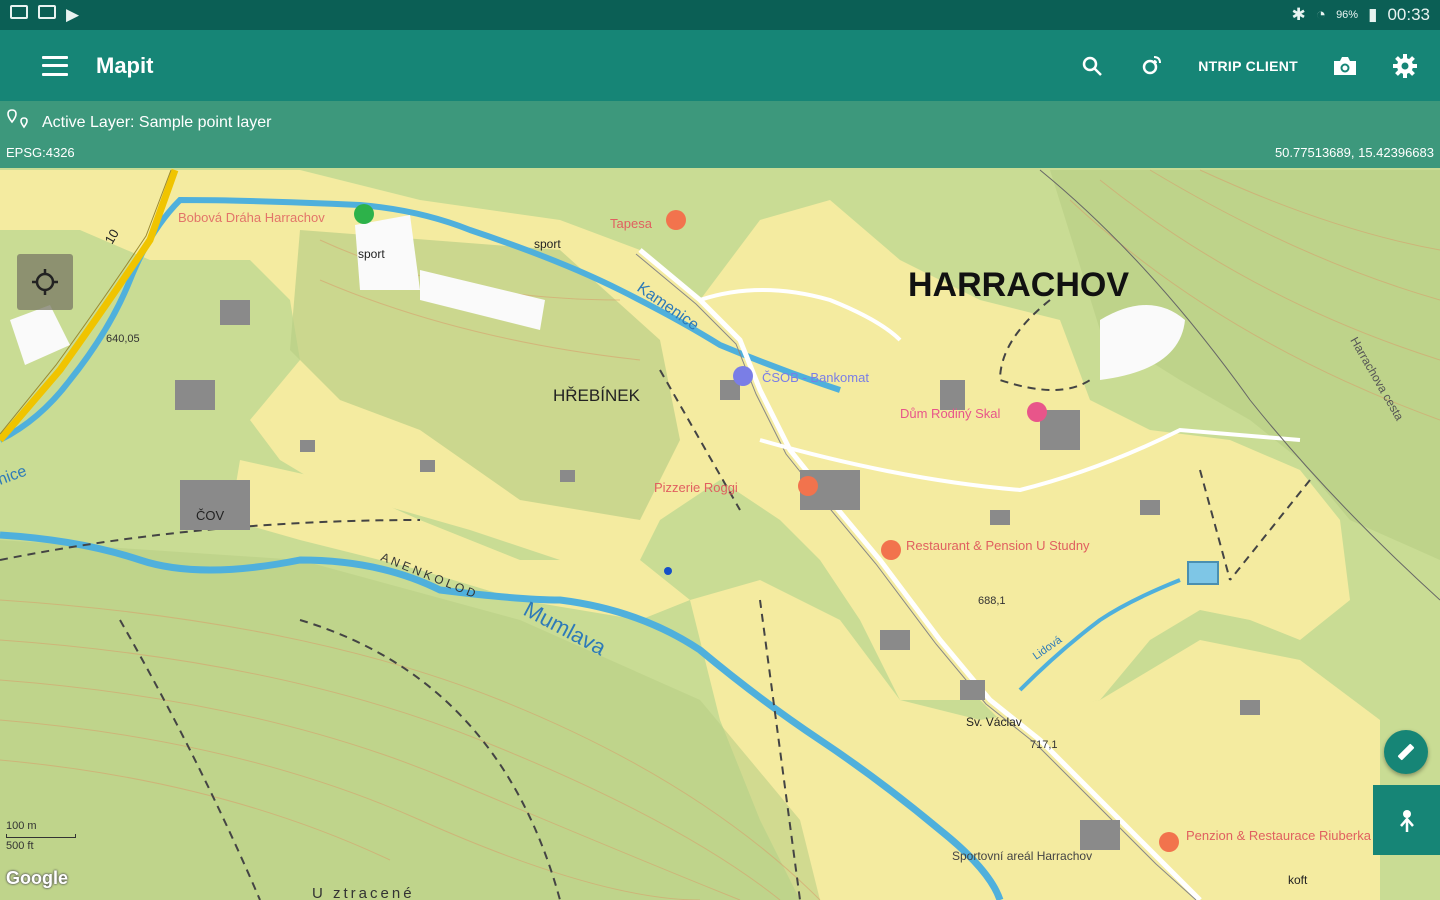 This screenshot has width=1440, height=900. I want to click on gear-icon, so click(1405, 66).